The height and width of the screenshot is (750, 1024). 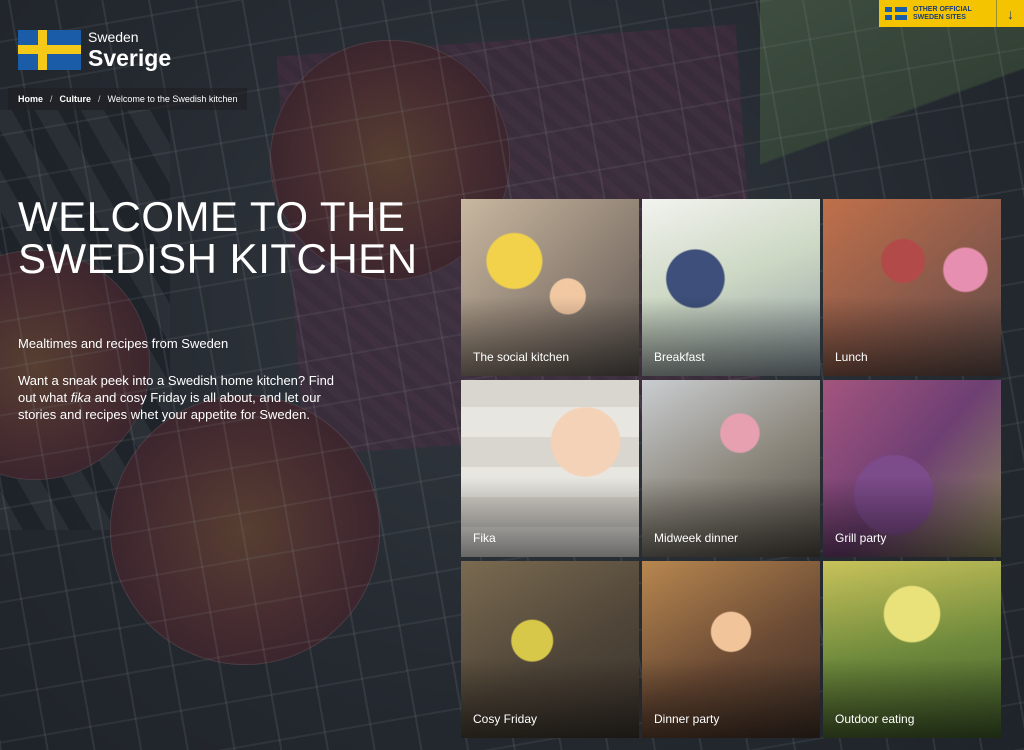 What do you see at coordinates (550, 649) in the screenshot?
I see `card-cosy-friday: Cosy Friday` at bounding box center [550, 649].